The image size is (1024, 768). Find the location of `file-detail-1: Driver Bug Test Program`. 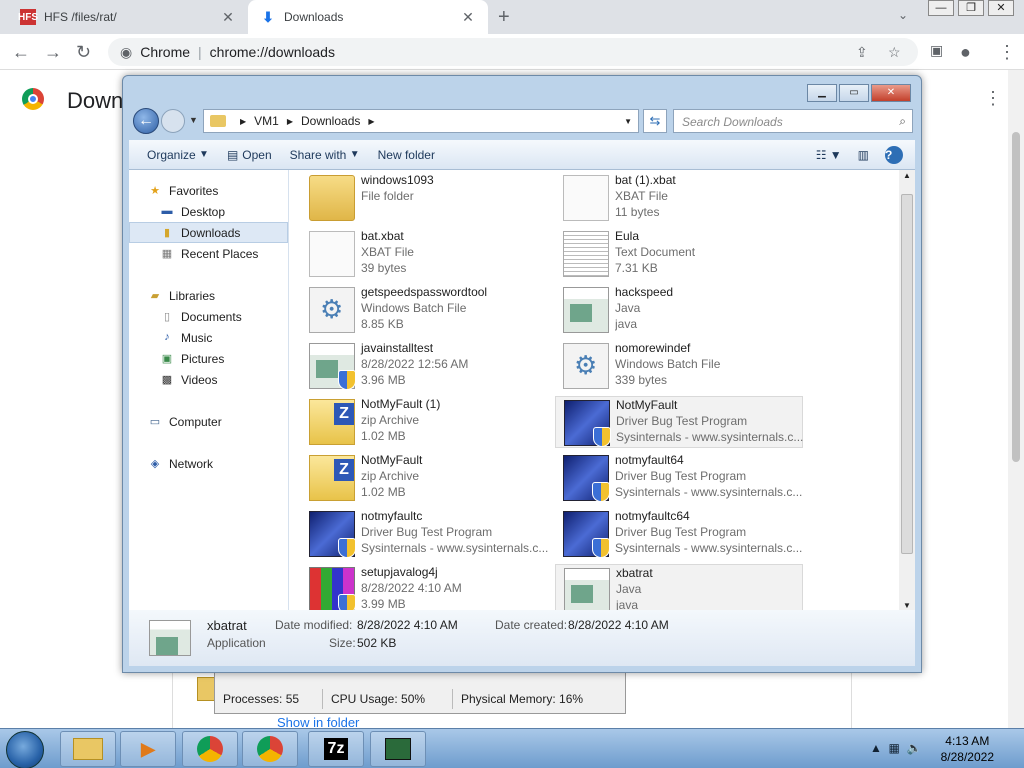

file-detail-1: Driver Bug Test Program is located at coordinates (681, 532).